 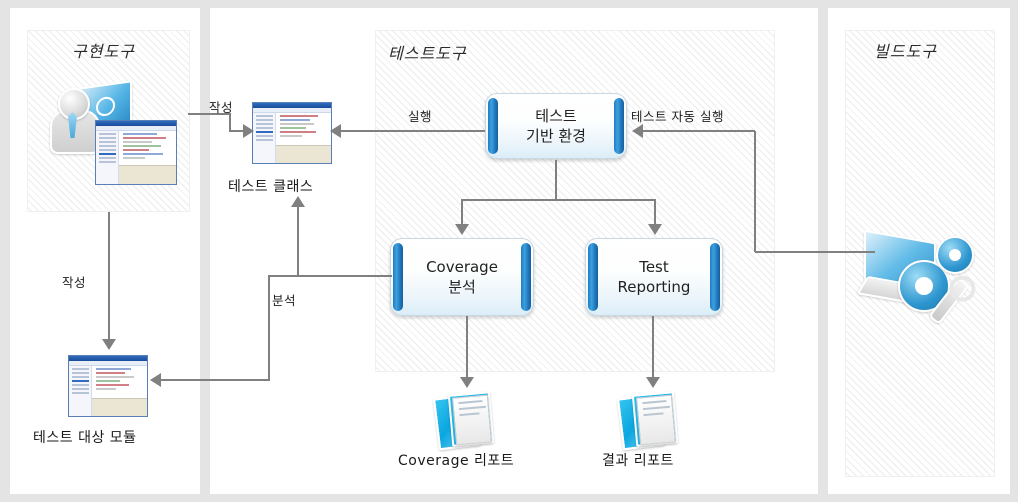 What do you see at coordinates (649, 420) in the screenshot?
I see `report-book-icon-result` at bounding box center [649, 420].